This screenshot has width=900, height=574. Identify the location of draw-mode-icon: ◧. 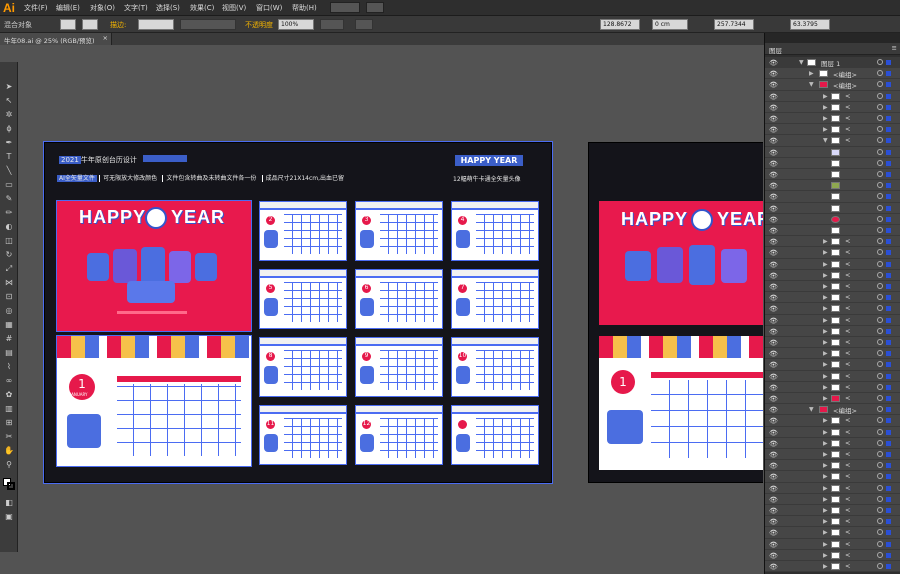
(9, 503).